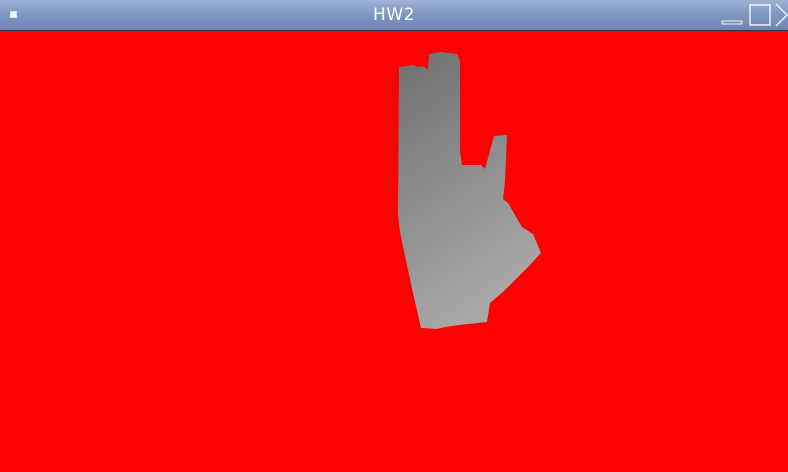 The image size is (788, 472). I want to click on close-icon, so click(781, 15).